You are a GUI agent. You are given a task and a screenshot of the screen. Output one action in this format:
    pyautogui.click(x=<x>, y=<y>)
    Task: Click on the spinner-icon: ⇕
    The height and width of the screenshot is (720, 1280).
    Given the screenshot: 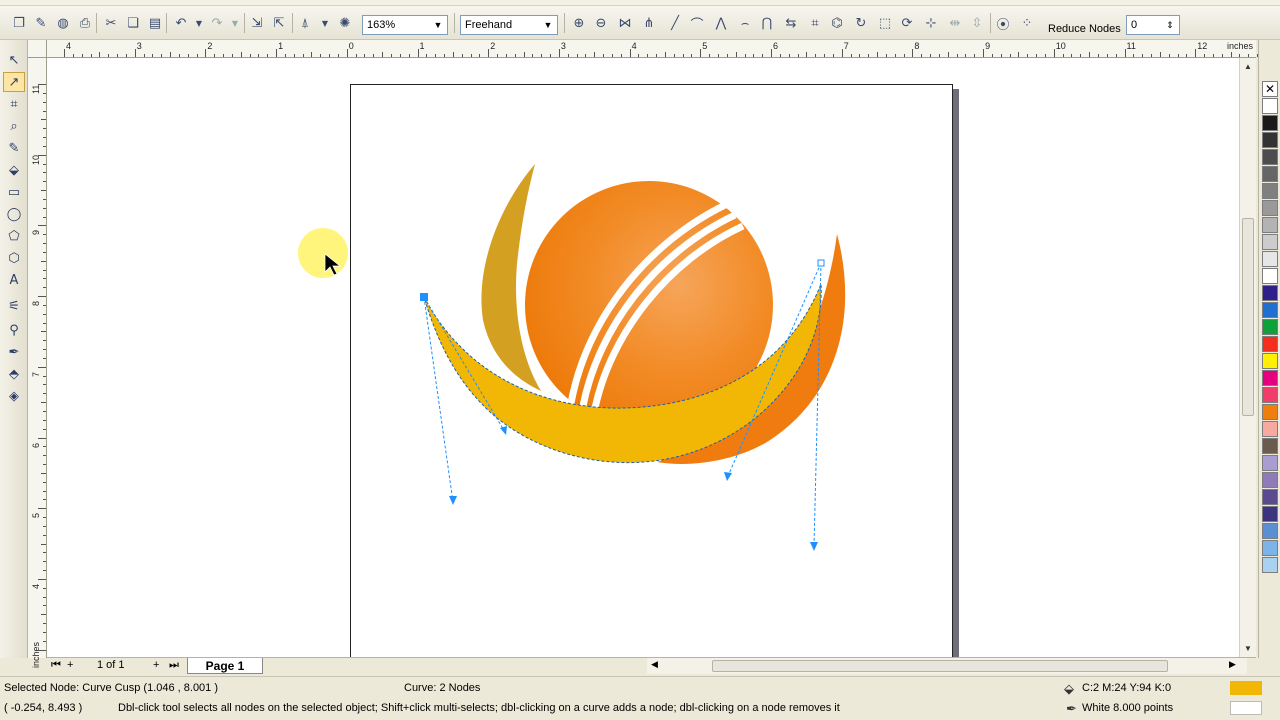 What is the action you would take?
    pyautogui.click(x=1170, y=25)
    